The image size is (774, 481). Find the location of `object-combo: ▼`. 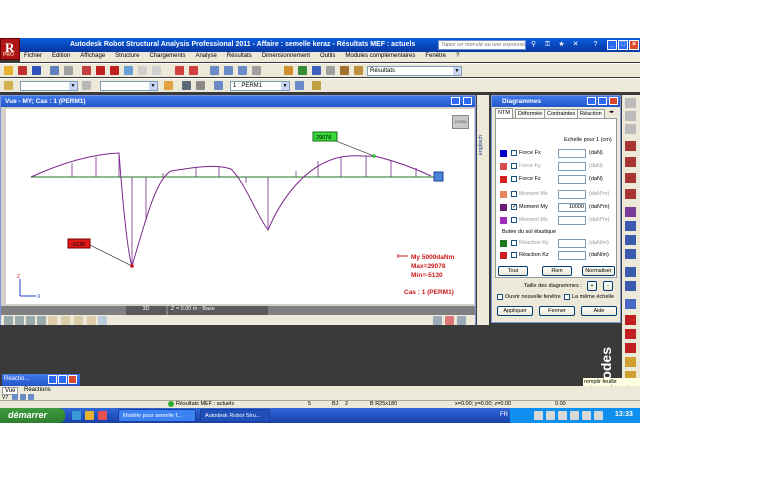

object-combo: ▼ is located at coordinates (129, 86).